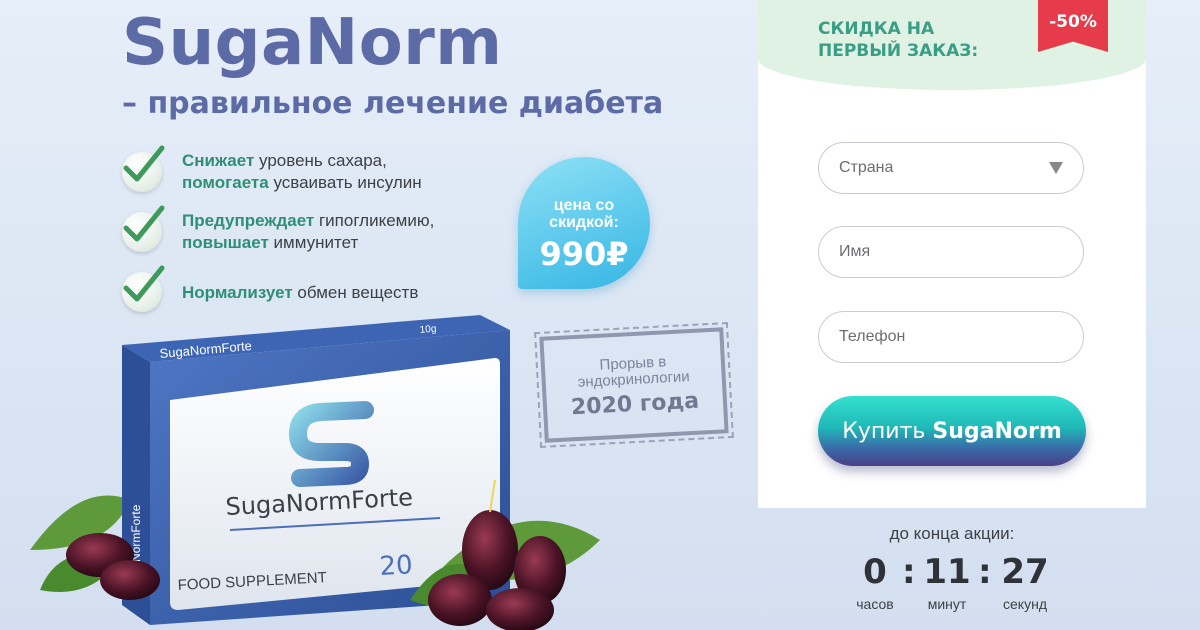 Image resolution: width=1200 pixels, height=630 pixels. What do you see at coordinates (952, 533) in the screenshot?
I see `countdown-label: до конца акции:` at bounding box center [952, 533].